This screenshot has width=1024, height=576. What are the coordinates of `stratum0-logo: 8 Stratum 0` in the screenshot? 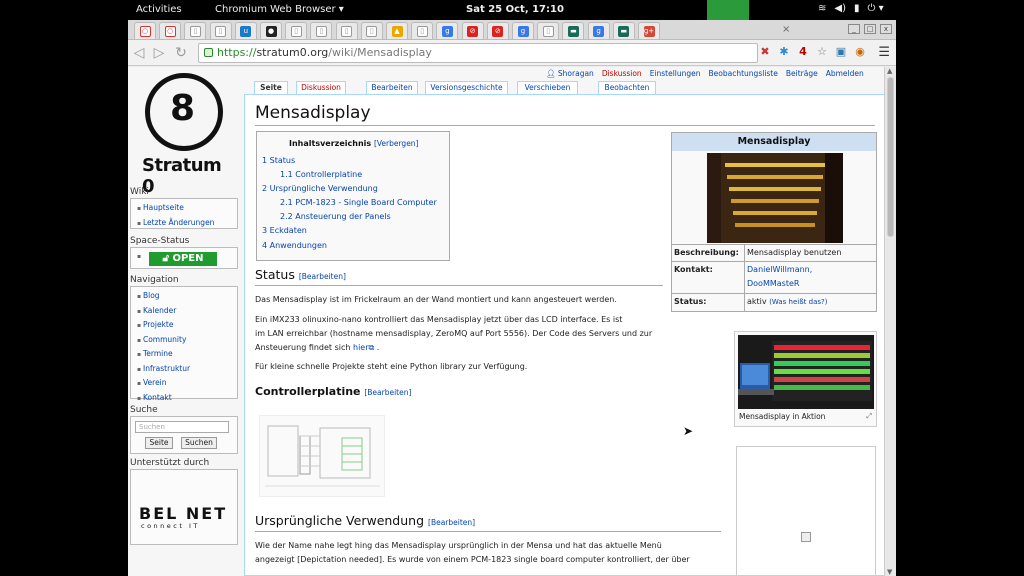 It's located at (184, 135).